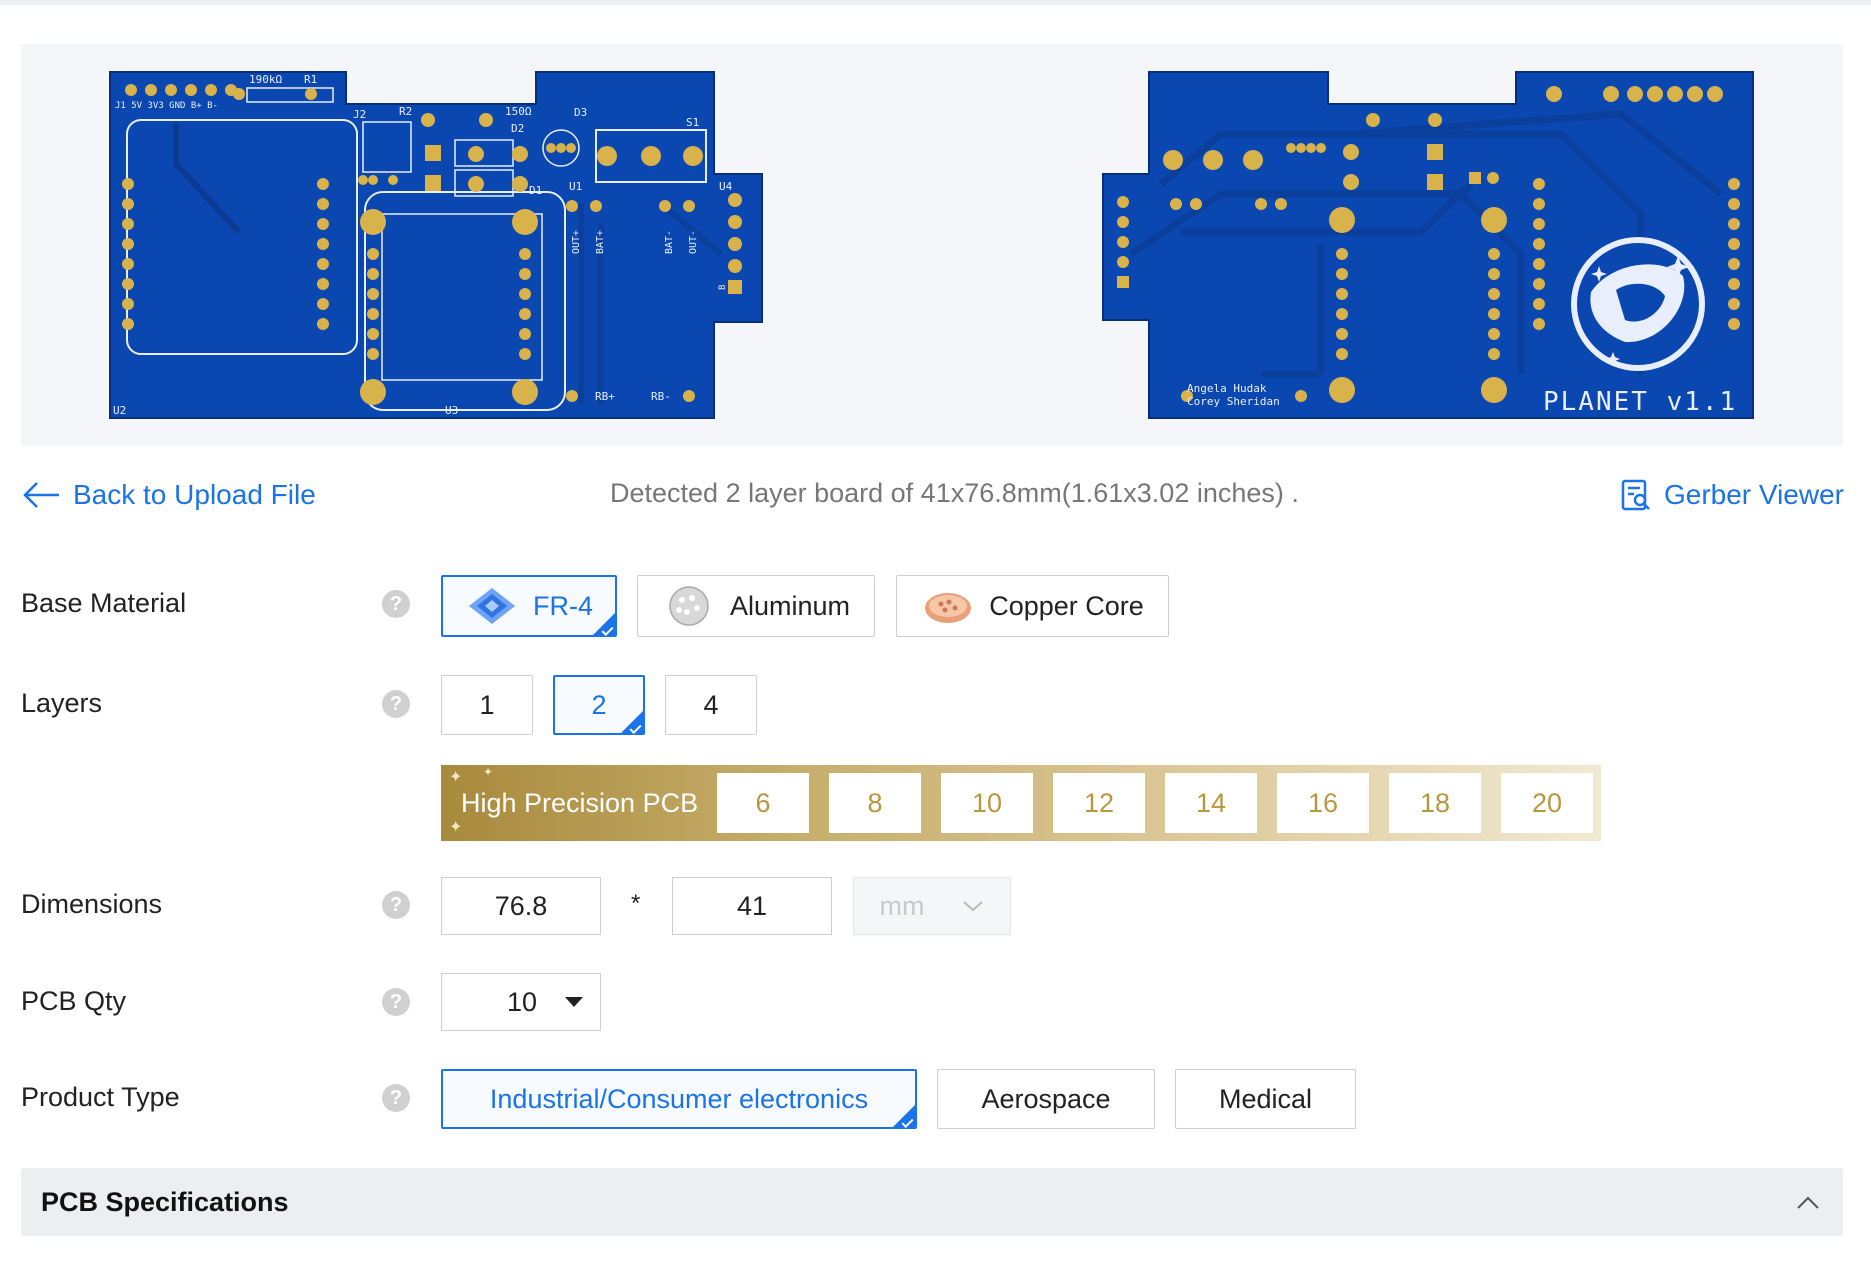 The image size is (1871, 1263). Describe the element at coordinates (723, 287) in the screenshot. I see `silk-b-plus: B` at that location.